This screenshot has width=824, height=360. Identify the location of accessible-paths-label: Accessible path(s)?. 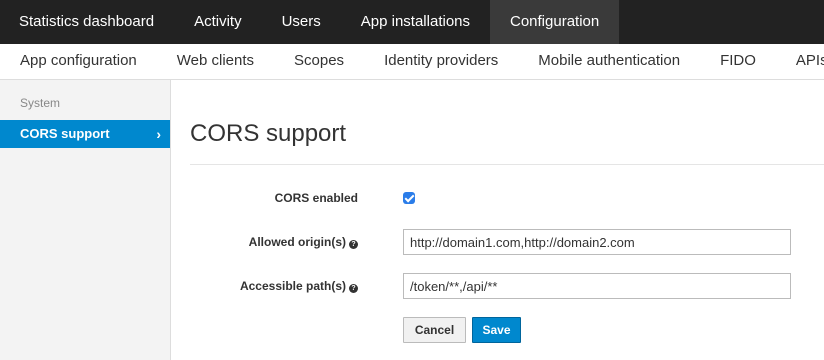
(265, 286).